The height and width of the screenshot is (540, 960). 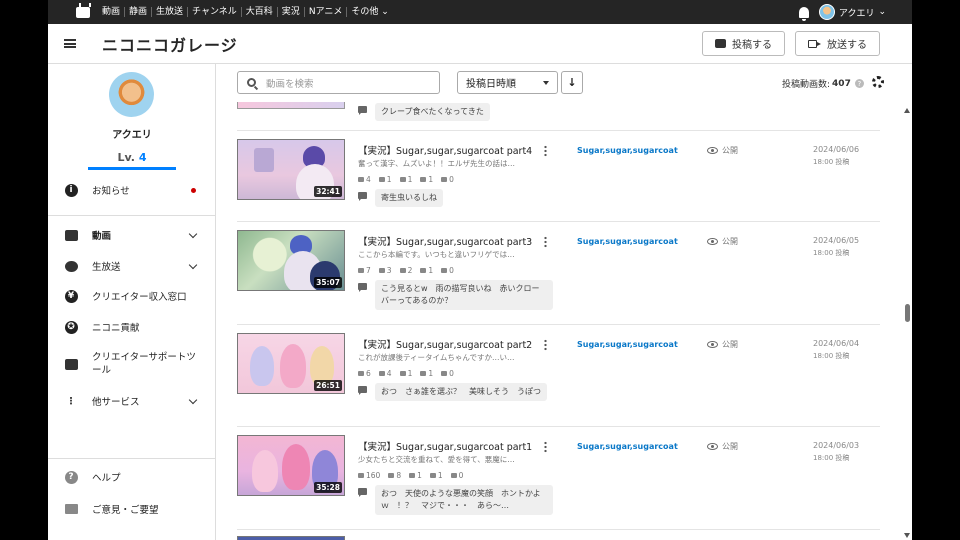 What do you see at coordinates (132, 327) in the screenshot?
I see `sidebar-item-contribution: ✪ ニコニ貢献` at bounding box center [132, 327].